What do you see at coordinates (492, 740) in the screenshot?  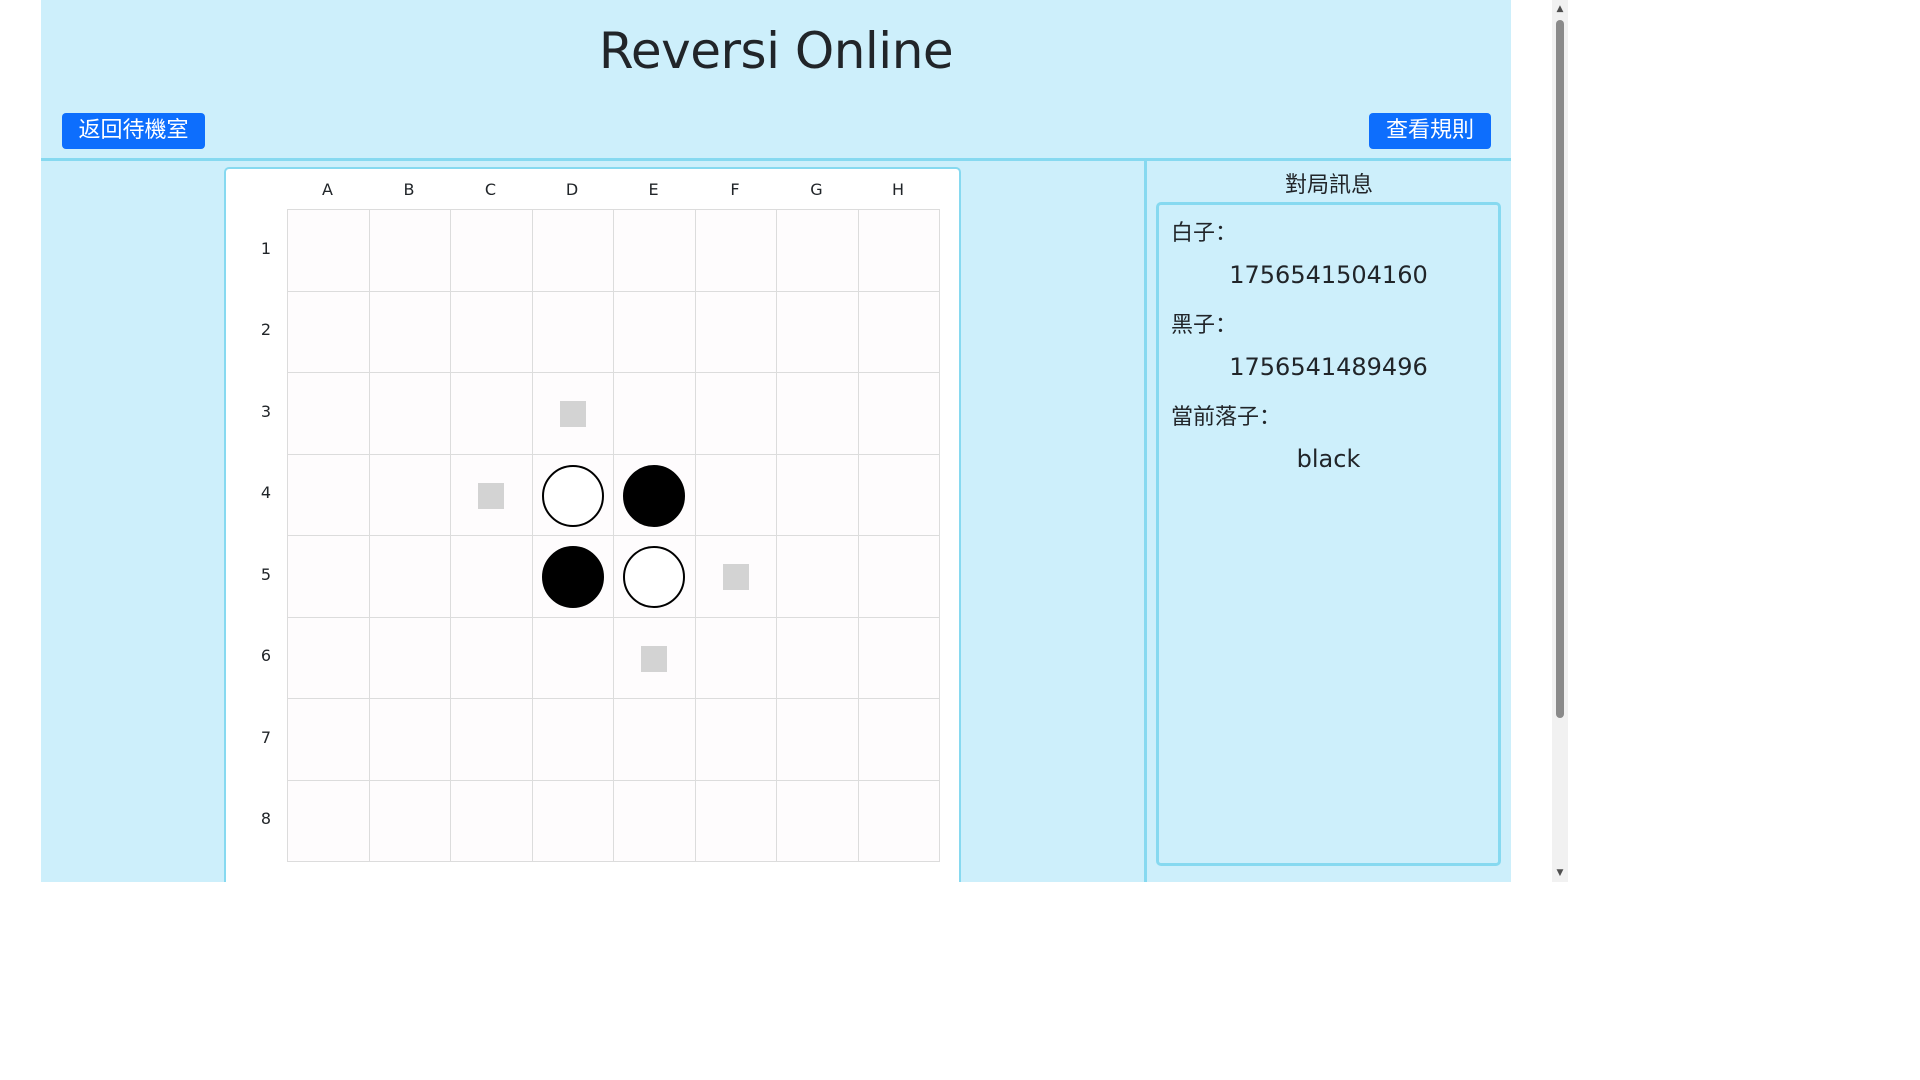 I see `board-cell-c7` at bounding box center [492, 740].